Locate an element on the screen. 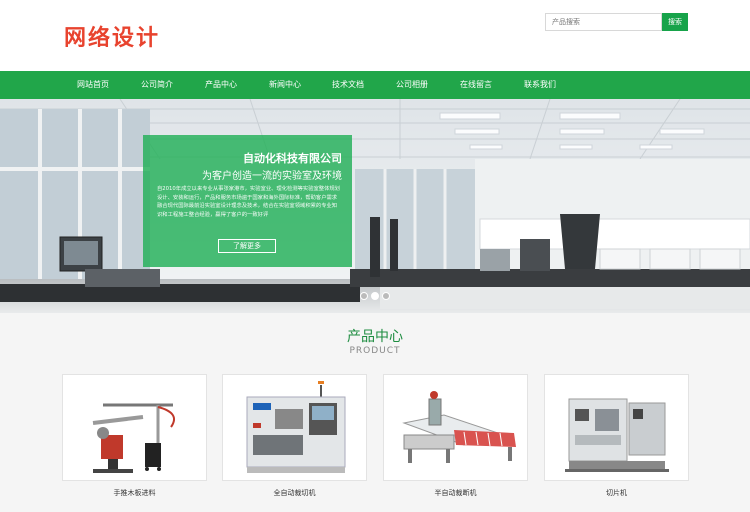 The height and width of the screenshot is (512, 750). glass-cutting-table-image is located at coordinates (459, 427).